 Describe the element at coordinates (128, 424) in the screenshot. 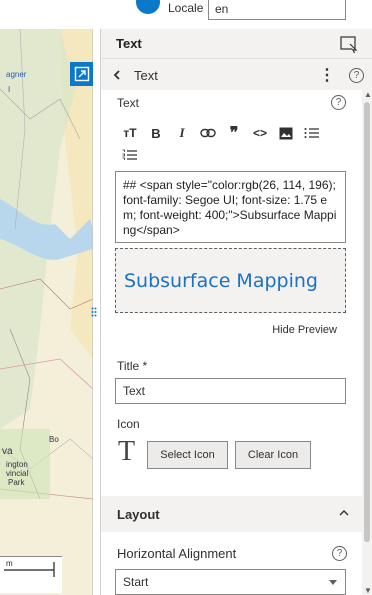

I see `icon-label: Icon` at that location.